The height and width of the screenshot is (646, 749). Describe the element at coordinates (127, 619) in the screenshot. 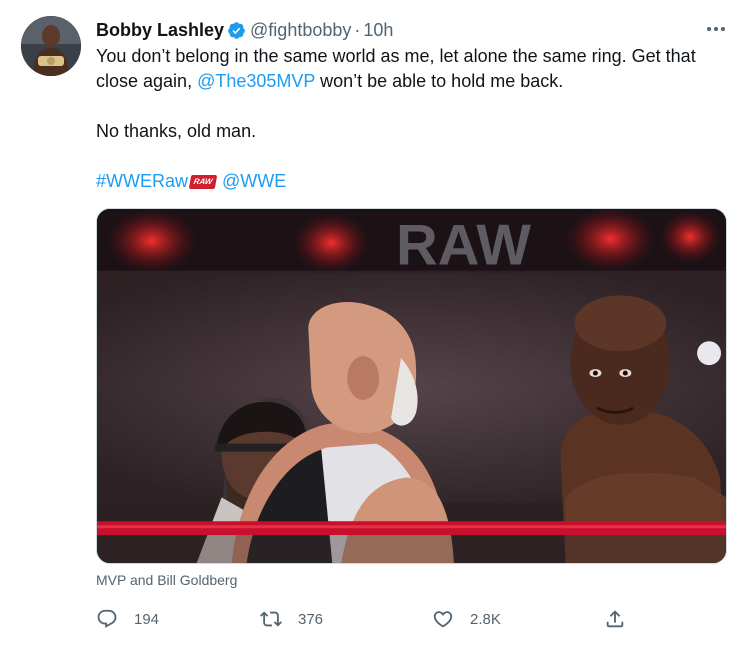

I see `reply-button: 194` at that location.